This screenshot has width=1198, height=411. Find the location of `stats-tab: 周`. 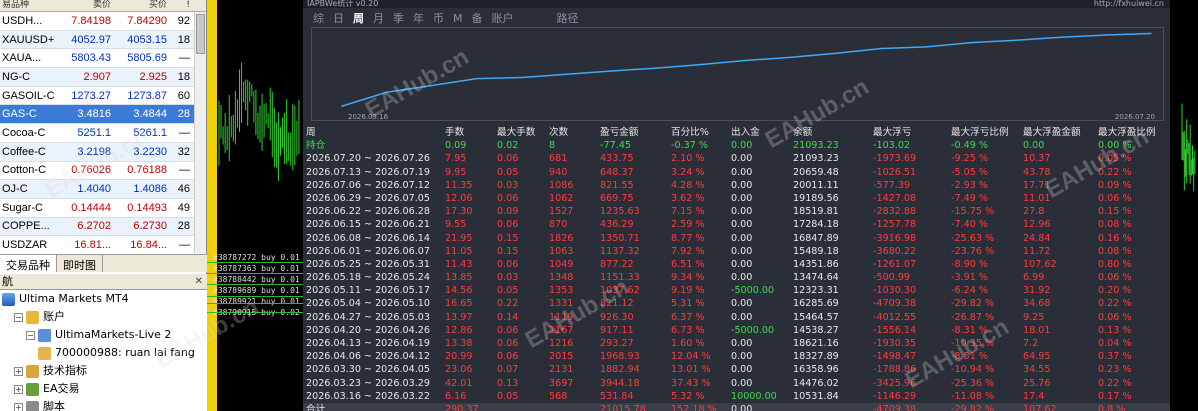

stats-tab: 周 is located at coordinates (358, 18).